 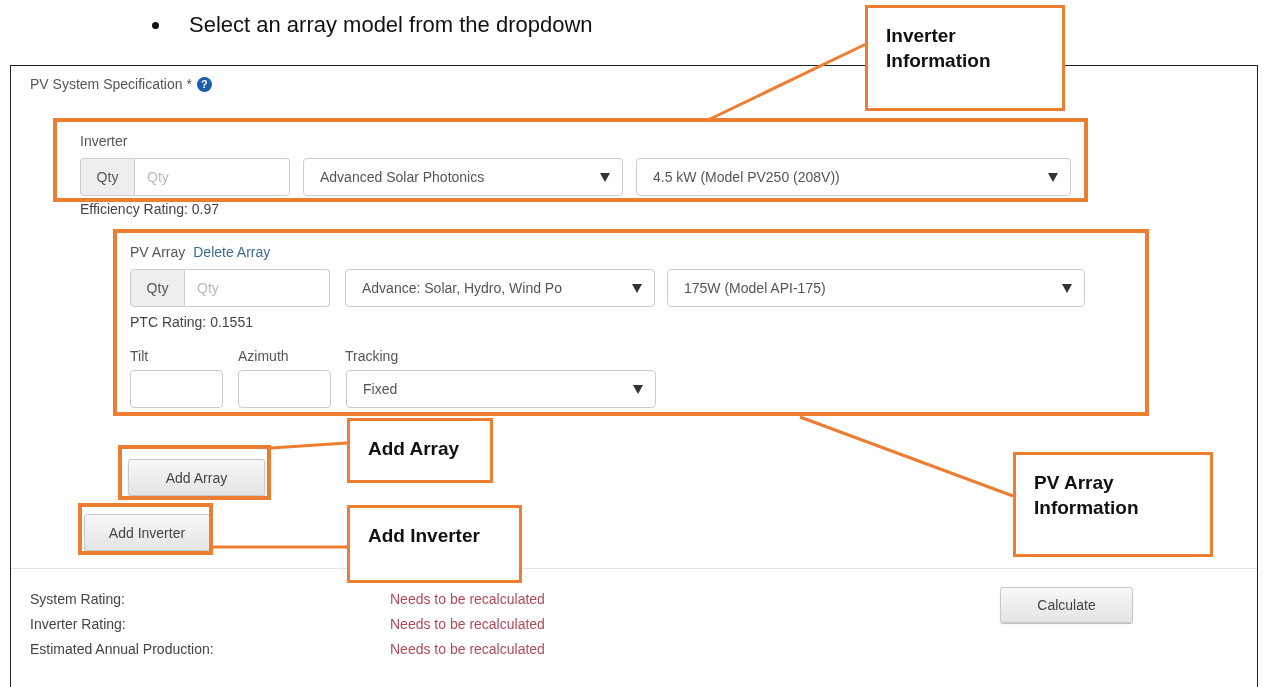 I want to click on result-label: Estimated Annual Production:, so click(x=122, y=648).